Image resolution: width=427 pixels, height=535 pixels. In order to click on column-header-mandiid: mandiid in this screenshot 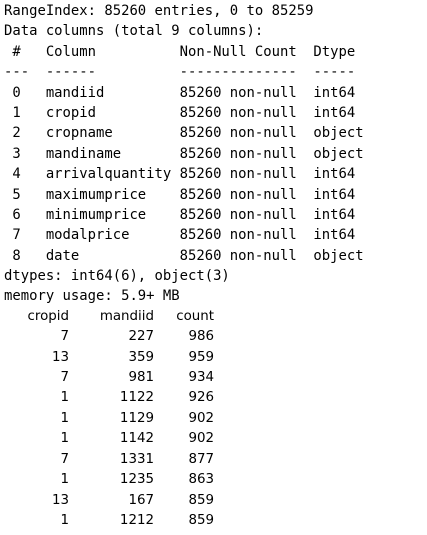, I will do `click(126, 316)`.